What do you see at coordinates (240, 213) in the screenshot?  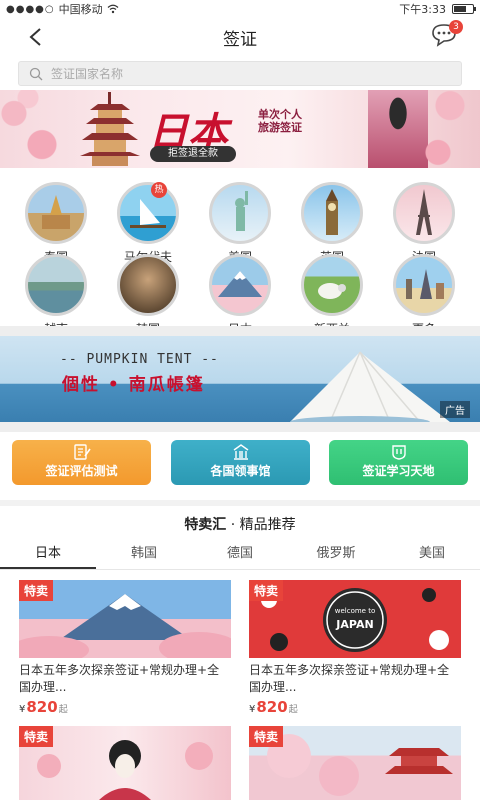 I see `statue-of-liberty-icon` at bounding box center [240, 213].